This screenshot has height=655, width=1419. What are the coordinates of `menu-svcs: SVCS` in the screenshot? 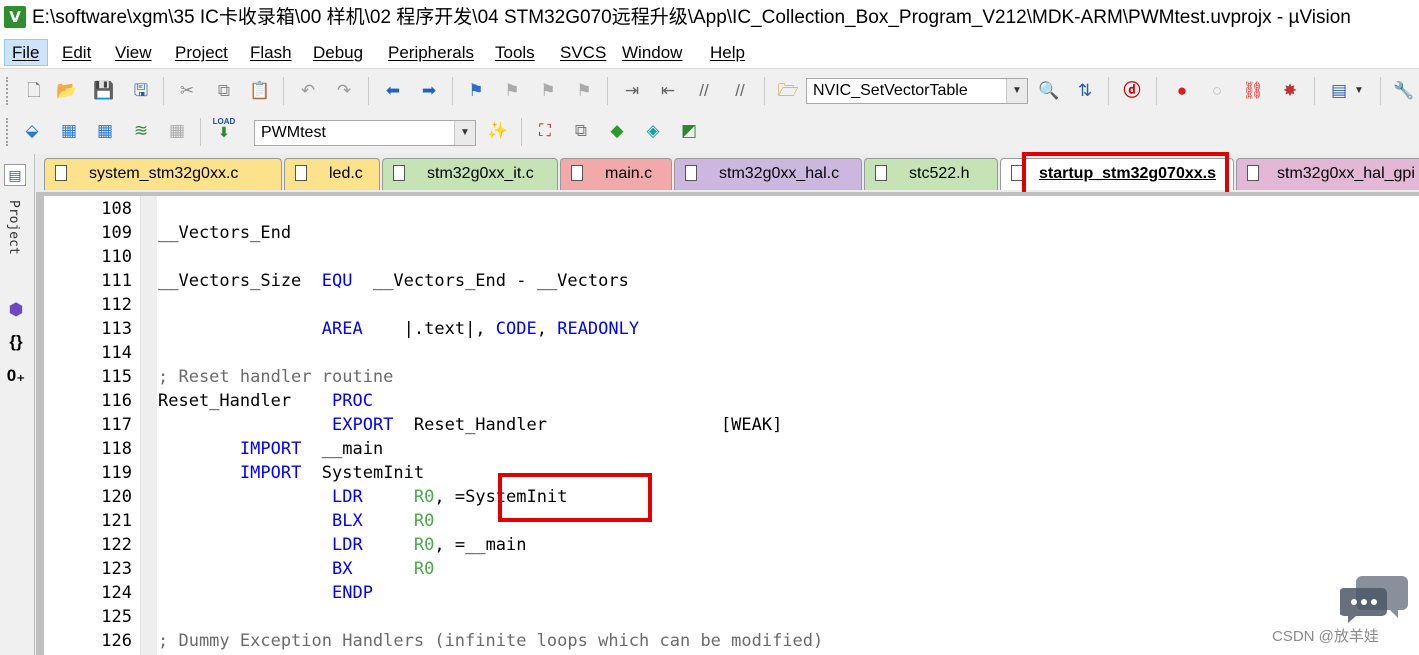 It's located at (583, 53).